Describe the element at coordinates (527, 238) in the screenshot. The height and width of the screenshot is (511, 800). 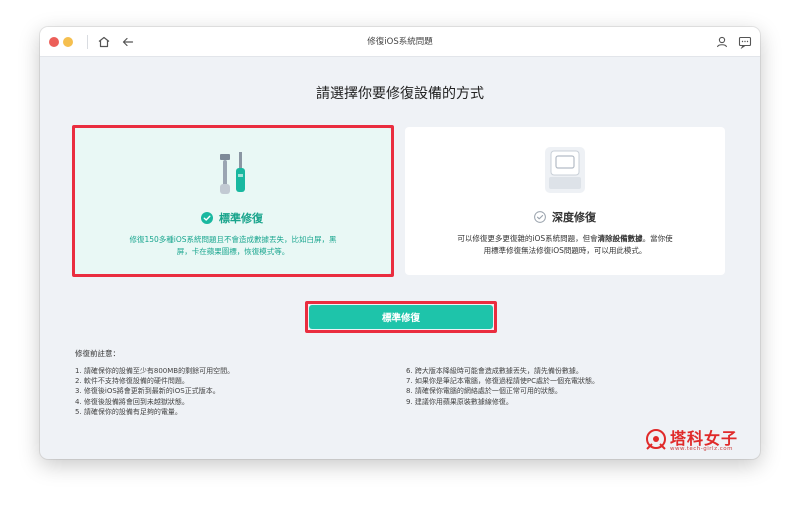
I see `deep-desc-line-1-pre: 可以修復更多更復雜的iOS系統問題，但會` at that location.